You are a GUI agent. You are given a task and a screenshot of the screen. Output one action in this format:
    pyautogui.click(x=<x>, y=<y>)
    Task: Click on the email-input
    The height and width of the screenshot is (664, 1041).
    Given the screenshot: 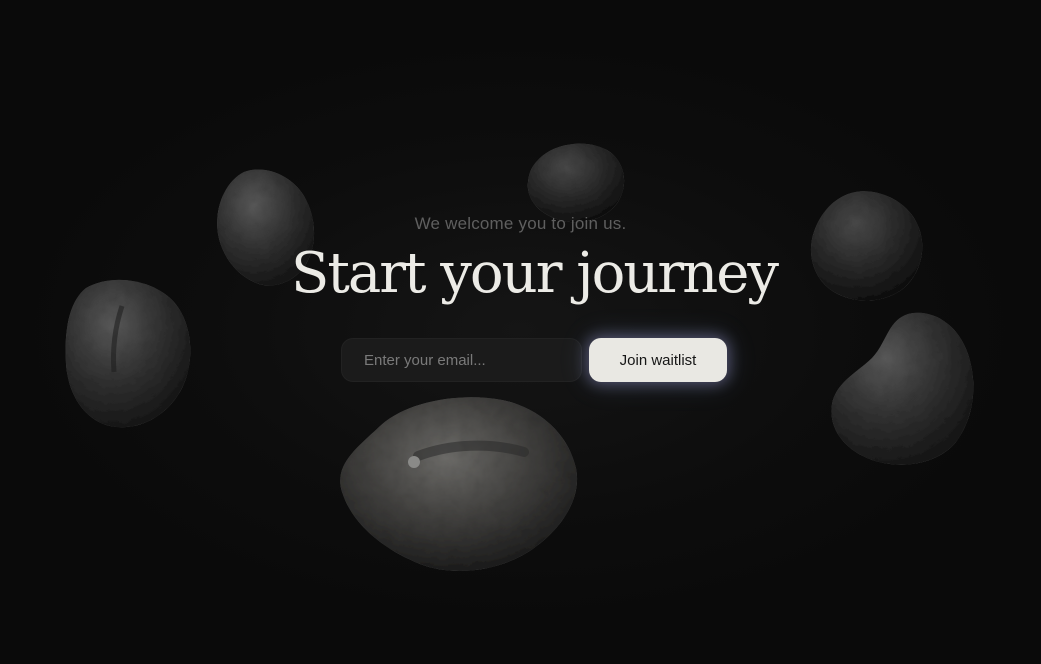 What is the action you would take?
    pyautogui.click(x=461, y=360)
    